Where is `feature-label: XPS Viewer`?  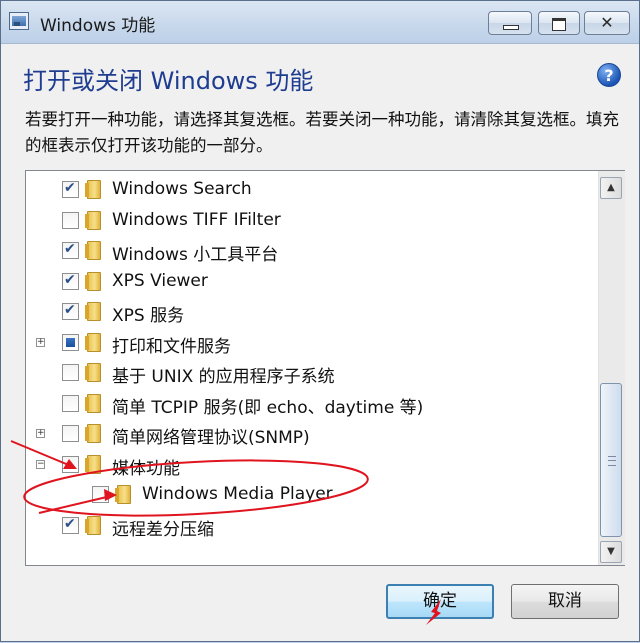 feature-label: XPS Viewer is located at coordinates (160, 280).